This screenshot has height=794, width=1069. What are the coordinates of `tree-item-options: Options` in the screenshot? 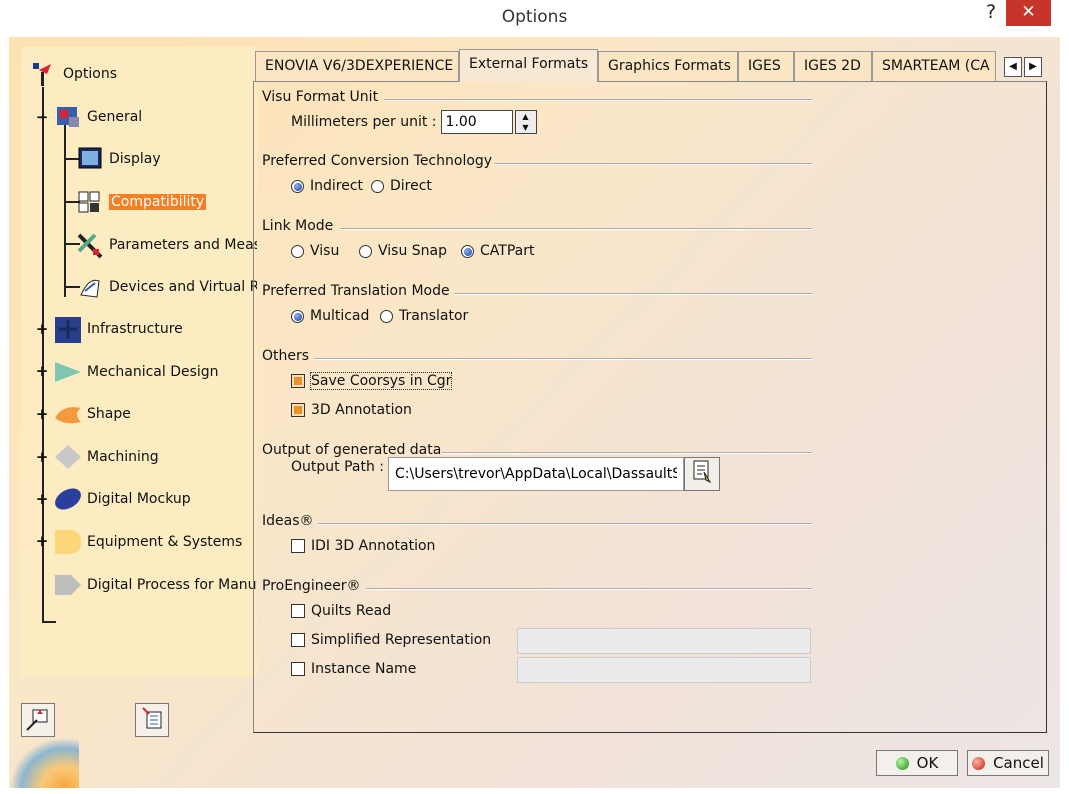 It's located at (73, 74).